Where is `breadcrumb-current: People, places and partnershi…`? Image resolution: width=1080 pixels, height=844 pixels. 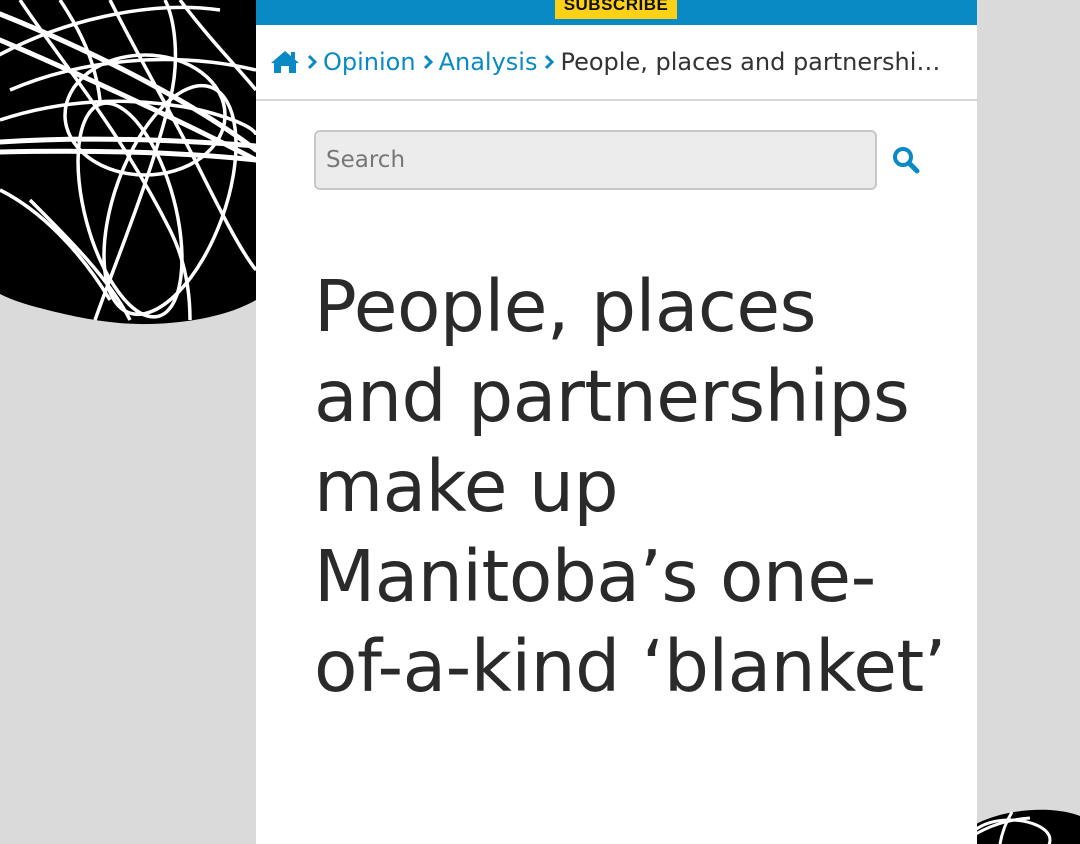 breadcrumb-current: People, places and partnershi… is located at coordinates (750, 62).